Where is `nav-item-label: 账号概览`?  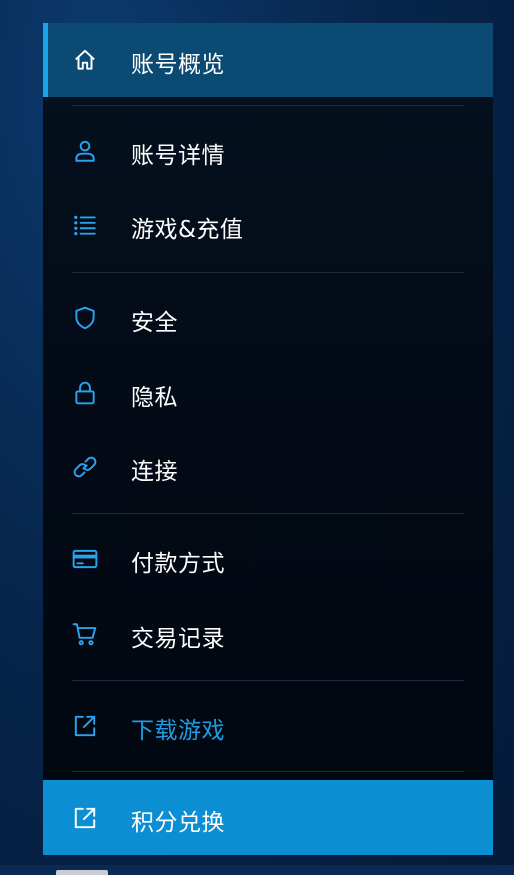
nav-item-label: 账号概览 is located at coordinates (178, 65).